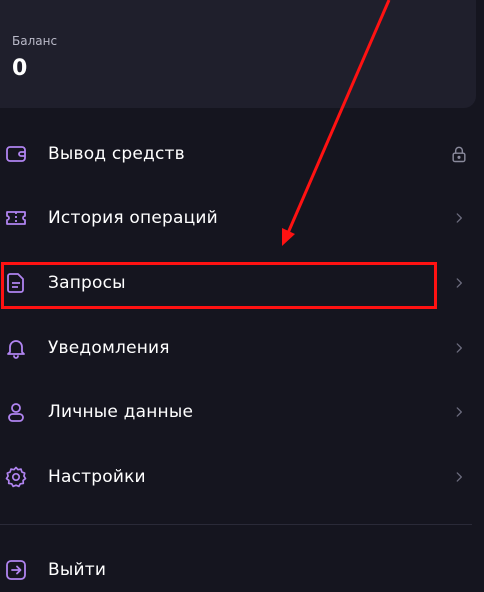  I want to click on menu-item-withdraw: Вывод средств, so click(242, 154).